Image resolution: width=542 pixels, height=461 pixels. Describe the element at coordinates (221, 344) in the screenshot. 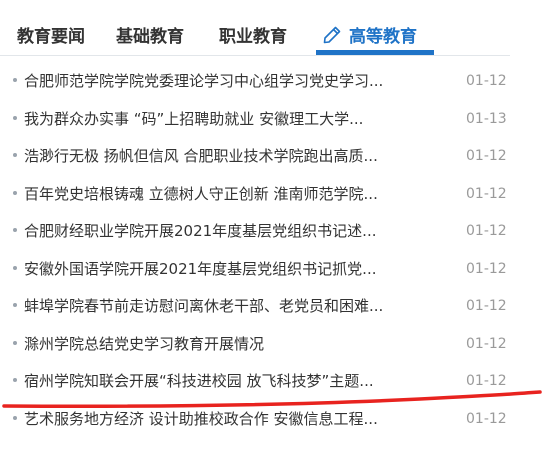

I see `news-title: 滁州学院总结党史学习教育开展情况` at that location.